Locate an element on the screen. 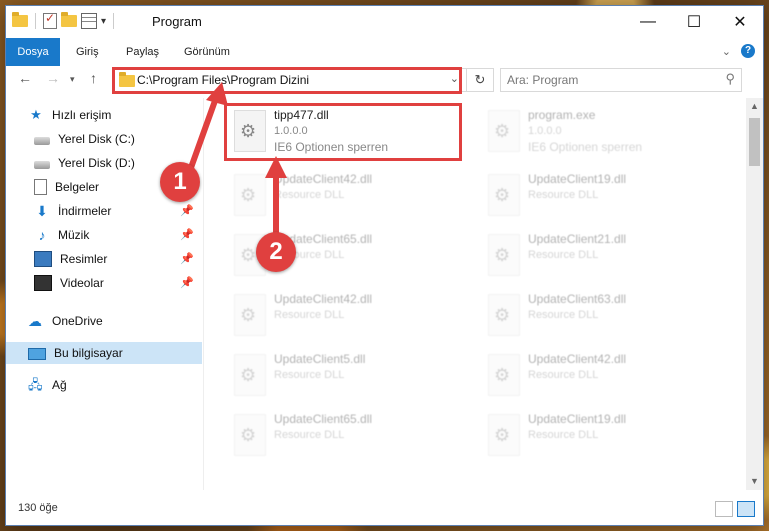 The image size is (769, 531). star-icon: ★ is located at coordinates (36, 114).